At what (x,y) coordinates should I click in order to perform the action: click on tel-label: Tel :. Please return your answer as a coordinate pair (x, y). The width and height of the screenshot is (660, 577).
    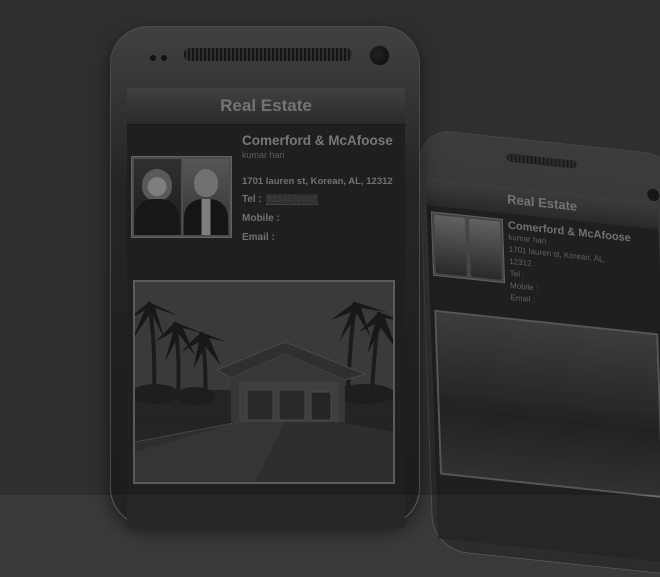
    Looking at the image, I should click on (252, 199).